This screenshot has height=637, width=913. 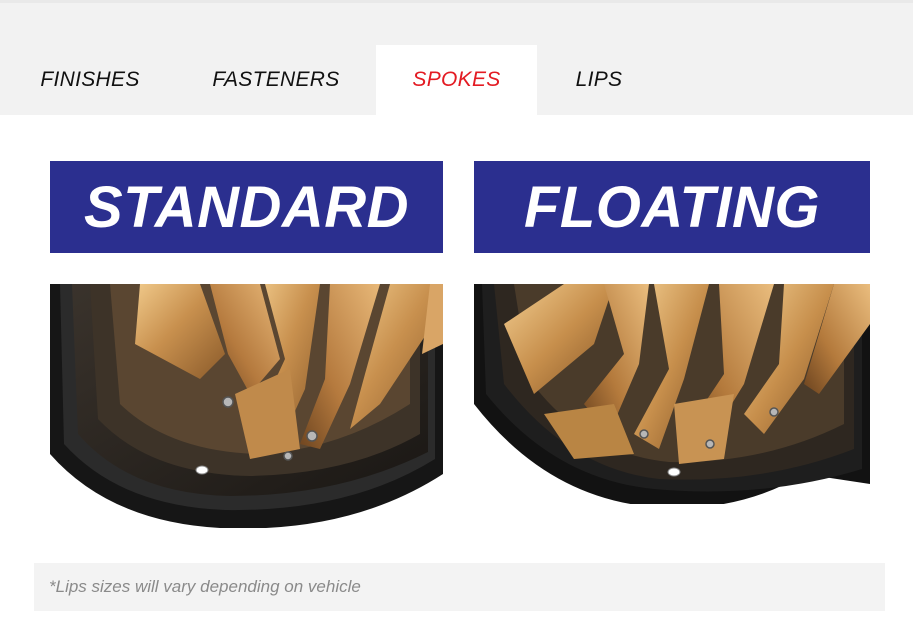 I want to click on floating-banner: FLOATING, so click(x=672, y=207).